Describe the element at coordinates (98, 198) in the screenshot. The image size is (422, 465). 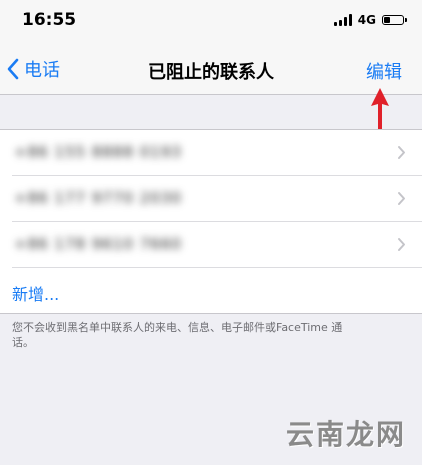
I see `blocked-number: +86 177 9770 2030` at that location.